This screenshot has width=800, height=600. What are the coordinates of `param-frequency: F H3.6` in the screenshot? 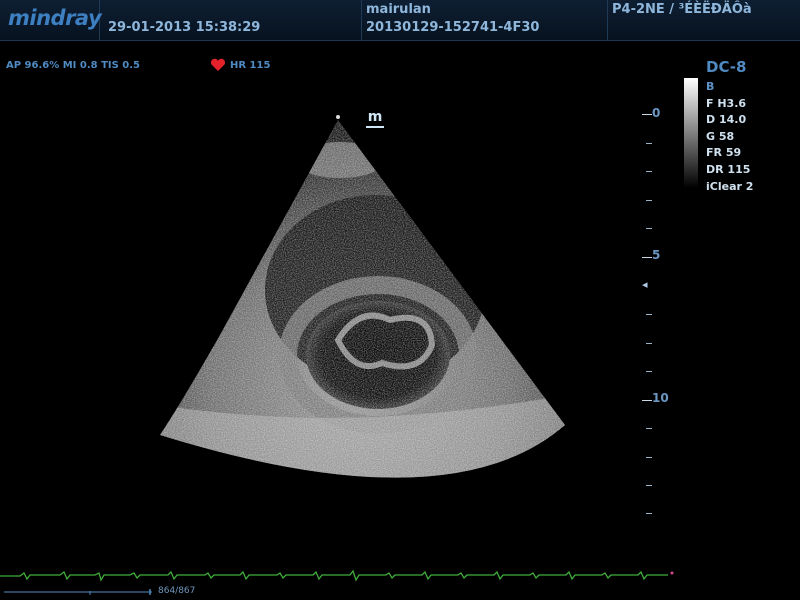 It's located at (726, 103).